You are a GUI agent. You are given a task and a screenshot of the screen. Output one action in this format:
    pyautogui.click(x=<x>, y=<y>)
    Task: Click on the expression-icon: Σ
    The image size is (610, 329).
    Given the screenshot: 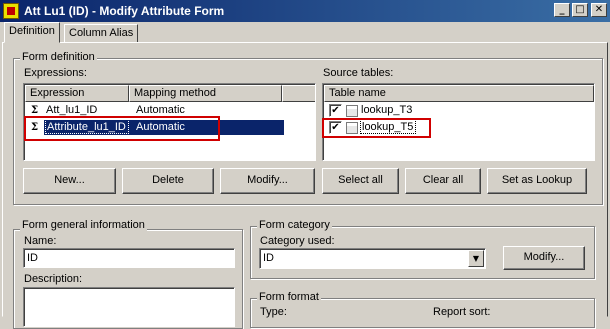 What is the action you would take?
    pyautogui.click(x=34, y=110)
    